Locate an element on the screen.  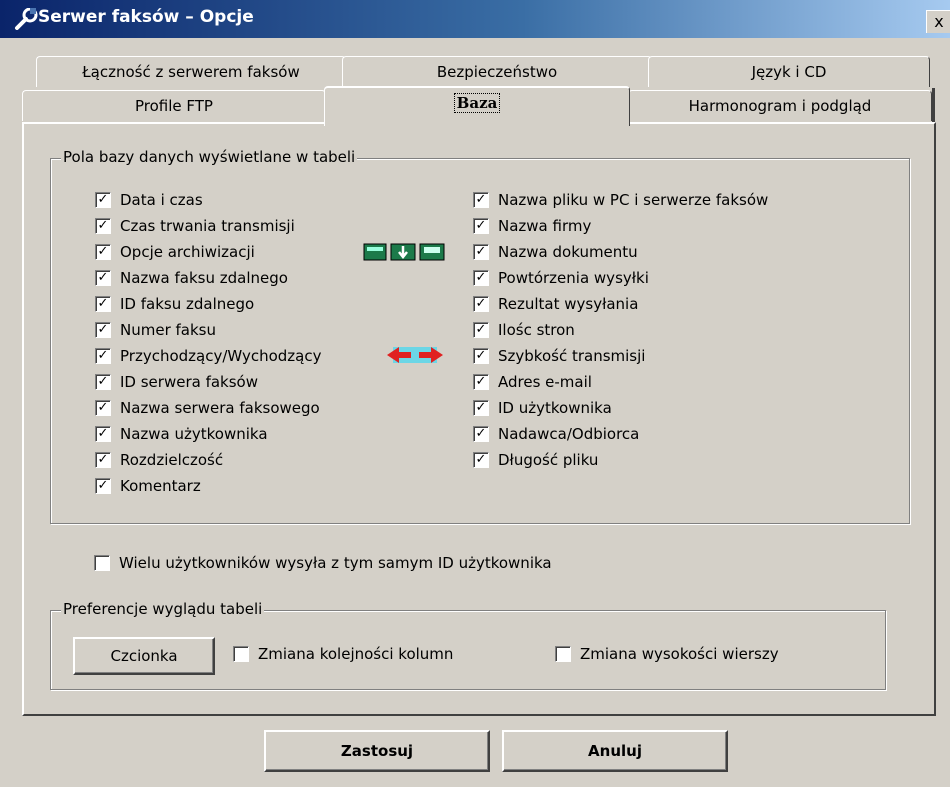
field-id-serwera-faksow: ✓ ID serwera faksów is located at coordinates (176, 382).